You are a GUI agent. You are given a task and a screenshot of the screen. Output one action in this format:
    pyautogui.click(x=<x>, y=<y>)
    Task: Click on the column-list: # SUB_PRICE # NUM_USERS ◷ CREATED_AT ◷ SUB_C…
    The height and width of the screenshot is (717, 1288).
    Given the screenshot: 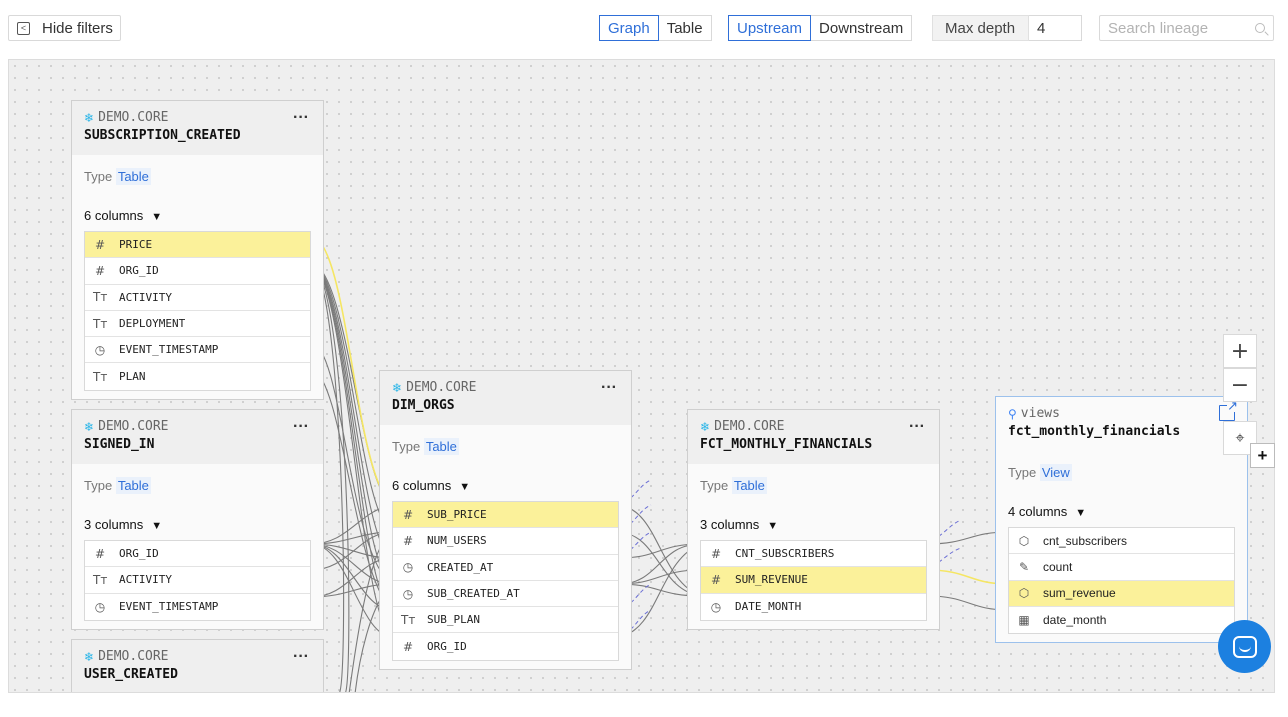 What is the action you would take?
    pyautogui.click(x=505, y=581)
    